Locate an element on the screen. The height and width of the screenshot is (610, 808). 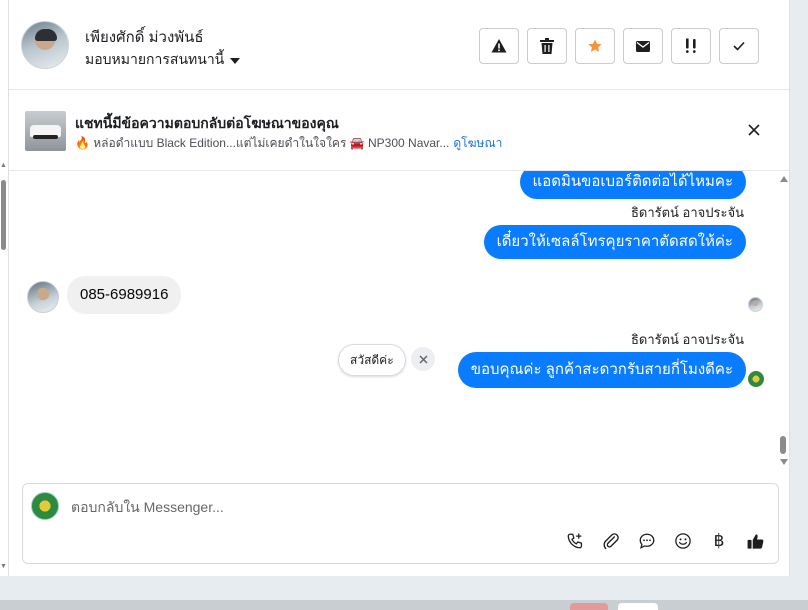
assign-dropdown: มอบหมายการสนทนานี้ is located at coordinates (163, 60).